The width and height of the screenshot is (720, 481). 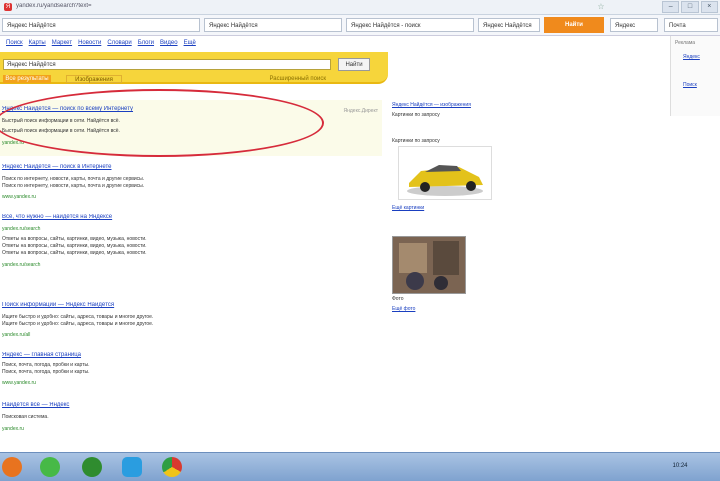 I want to click on red-highlight-ellipse, so click(x=162, y=123).